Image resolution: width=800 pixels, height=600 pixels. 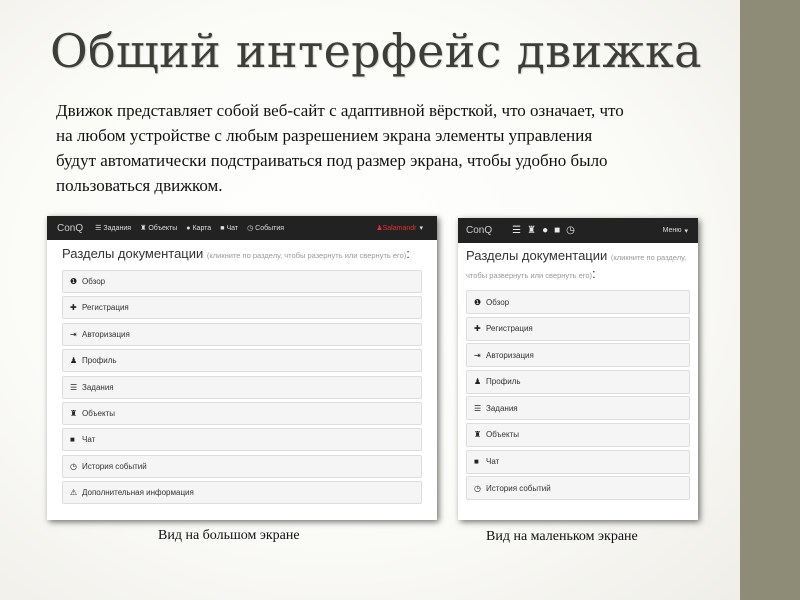 I want to click on slide-accent-bar, so click(x=770, y=300).